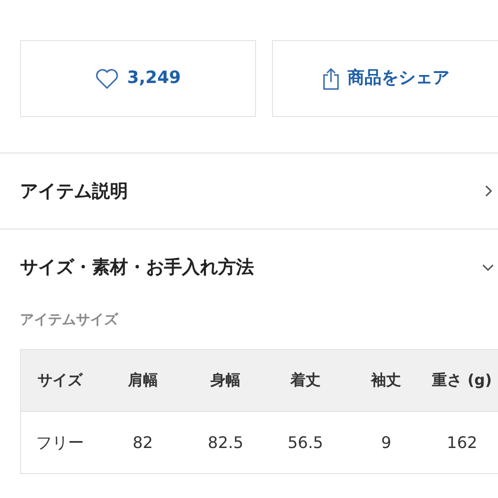 The image size is (498, 498). Describe the element at coordinates (462, 443) in the screenshot. I see `table-cell-text: 162` at that location.